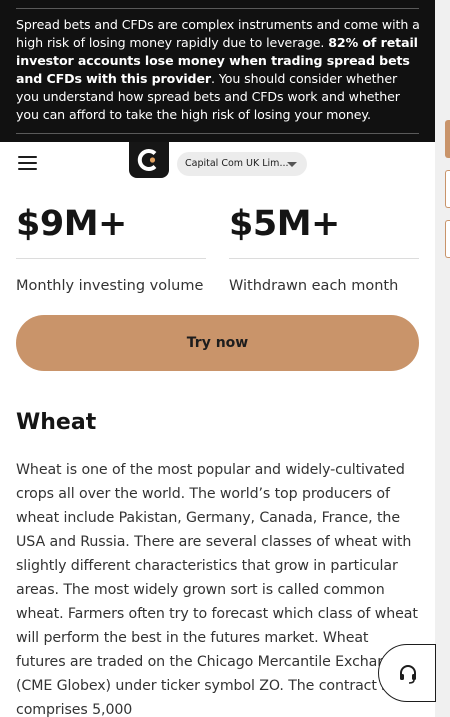 The image size is (450, 717). What do you see at coordinates (442, 358) in the screenshot?
I see `side-strip` at bounding box center [442, 358].